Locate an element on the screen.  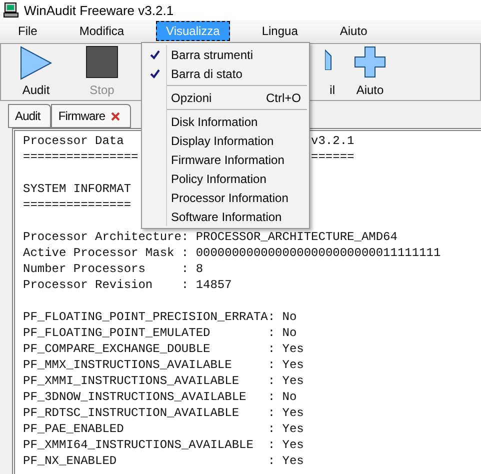
report-line: PF_3DNOW_INSTRUCTIONS_AVAILABLE : No is located at coordinates (160, 397).